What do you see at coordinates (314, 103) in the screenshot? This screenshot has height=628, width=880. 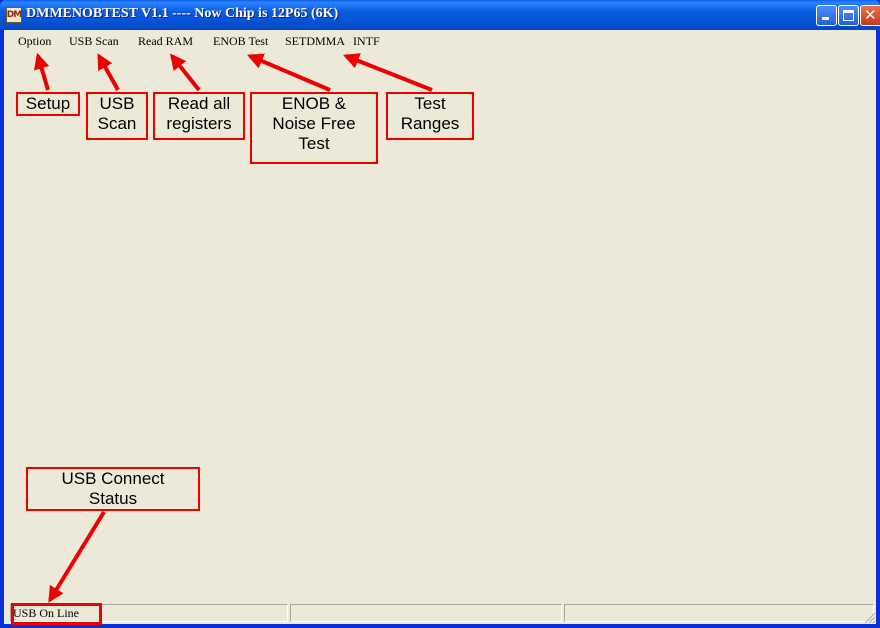 I see `annotation-text: ENOB &` at bounding box center [314, 103].